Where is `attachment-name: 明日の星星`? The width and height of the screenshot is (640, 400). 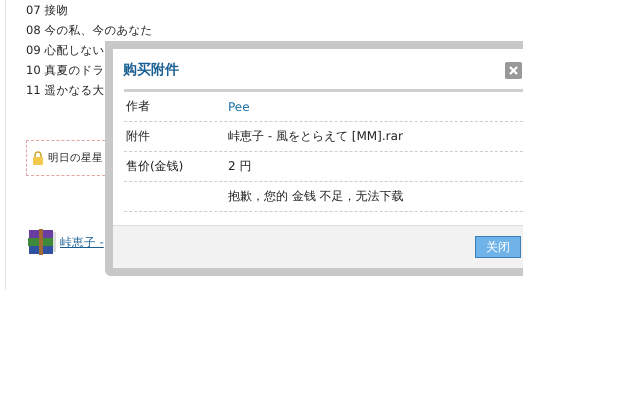 attachment-name: 明日の星星 is located at coordinates (75, 158).